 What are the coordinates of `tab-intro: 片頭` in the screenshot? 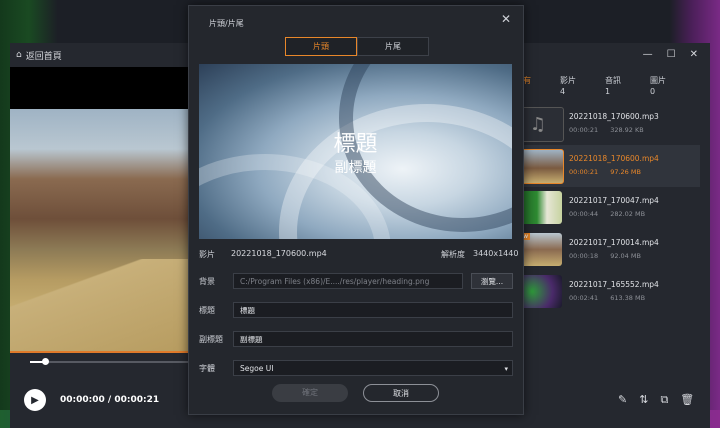 It's located at (321, 46).